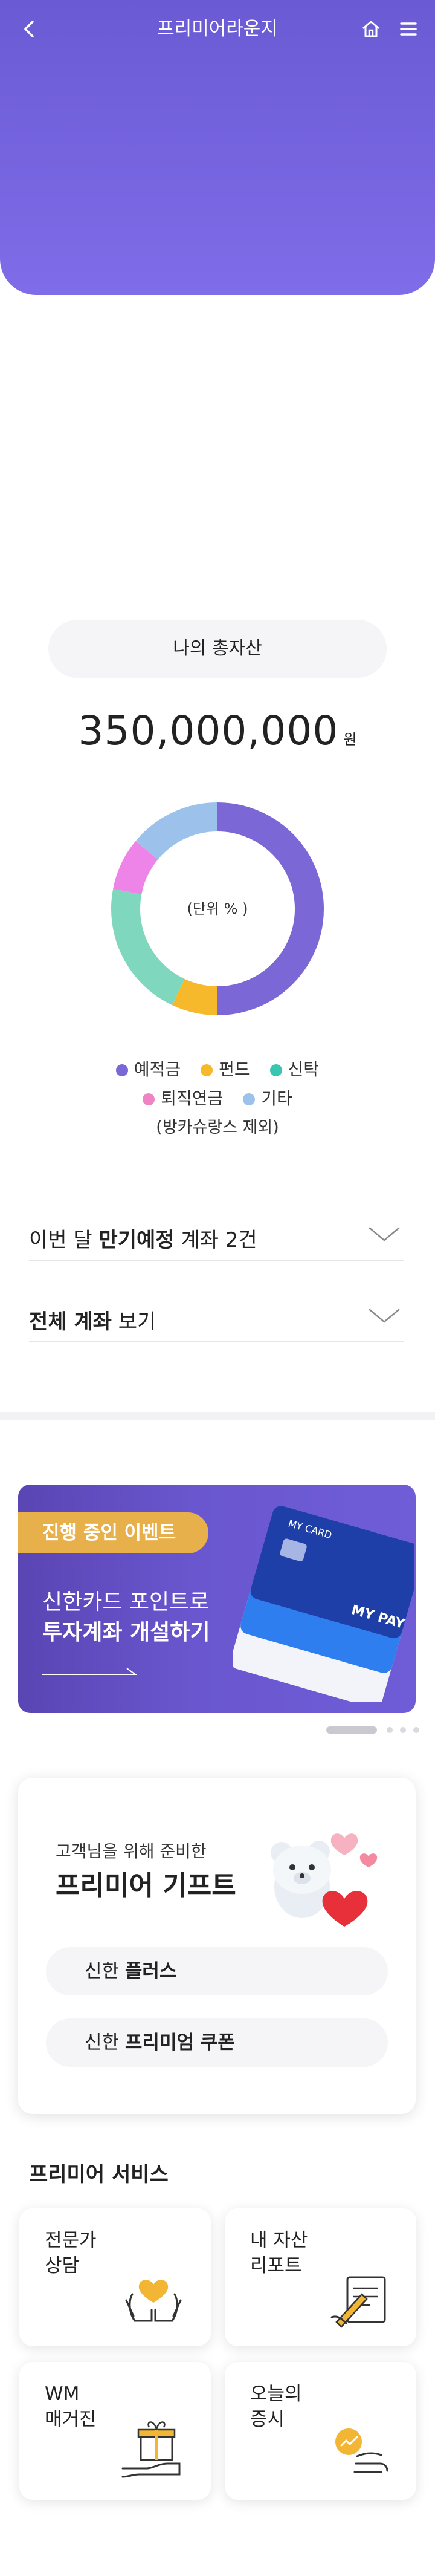  Describe the element at coordinates (276, 2406) in the screenshot. I see `tile-label: 오늘의 증시` at that location.